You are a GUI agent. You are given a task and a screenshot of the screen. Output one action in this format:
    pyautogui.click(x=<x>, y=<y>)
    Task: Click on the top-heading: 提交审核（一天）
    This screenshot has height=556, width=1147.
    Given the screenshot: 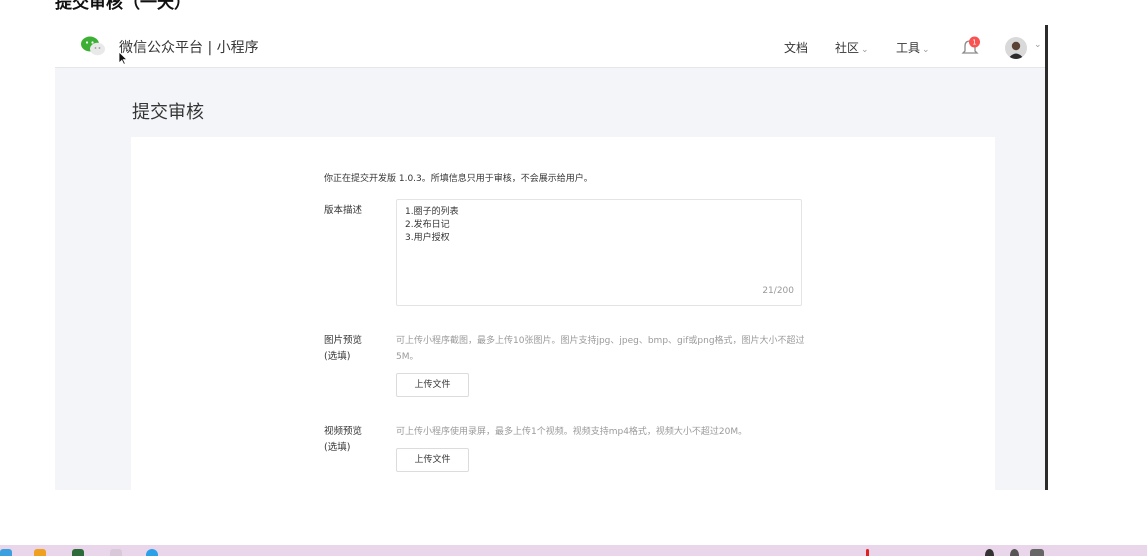 What is the action you would take?
    pyautogui.click(x=123, y=6)
    